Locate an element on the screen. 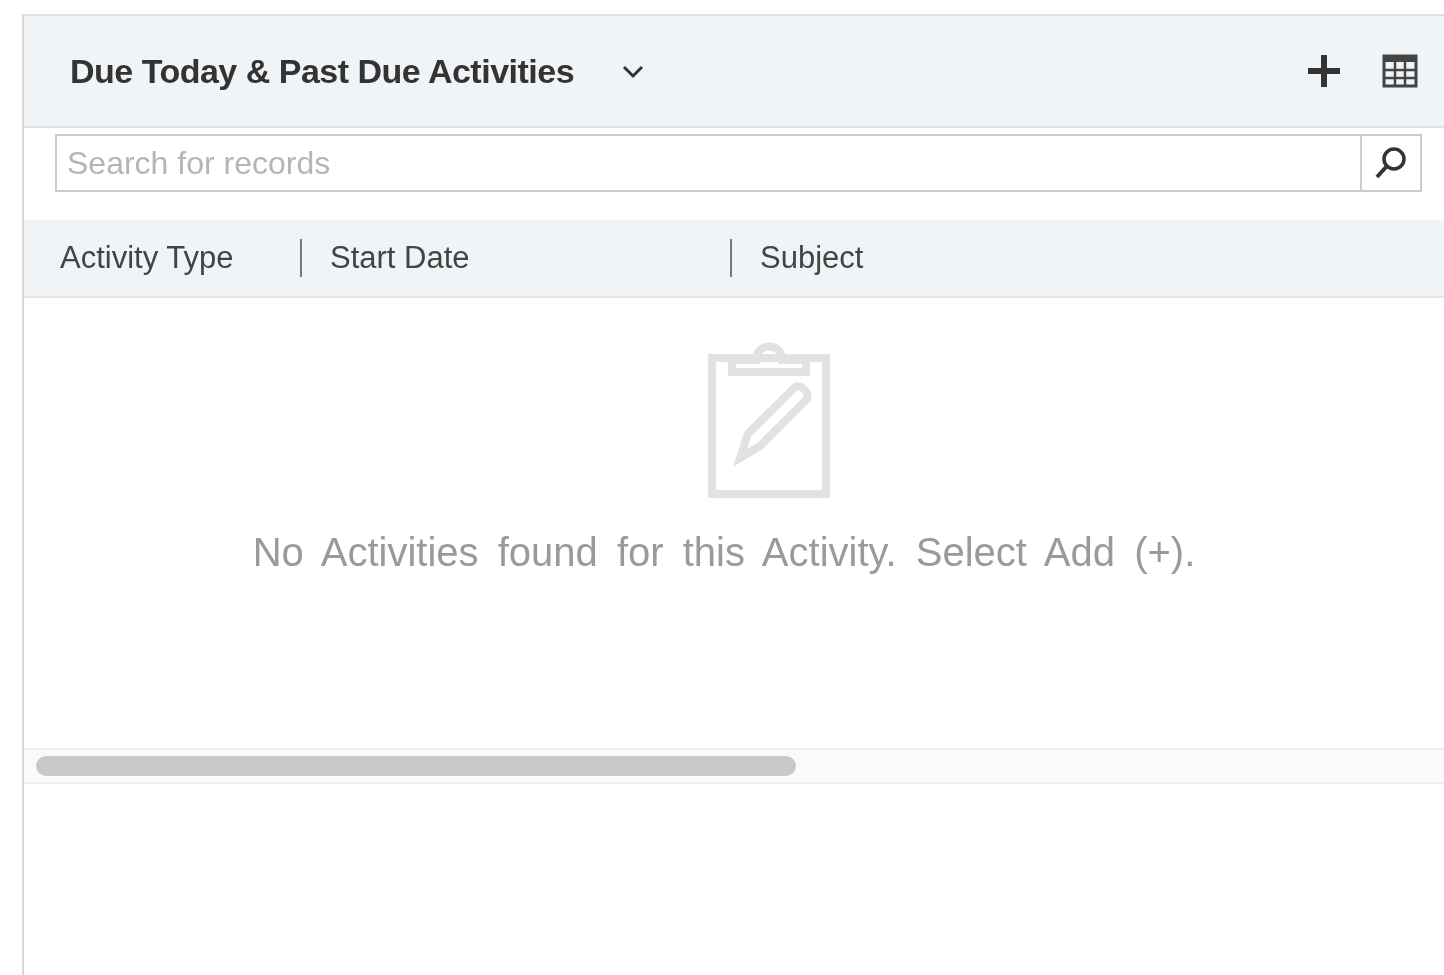 Image resolution: width=1444 pixels, height=975 pixels. empty-message: No Activities found for this Activity. Select Add (+). is located at coordinates (724, 552).